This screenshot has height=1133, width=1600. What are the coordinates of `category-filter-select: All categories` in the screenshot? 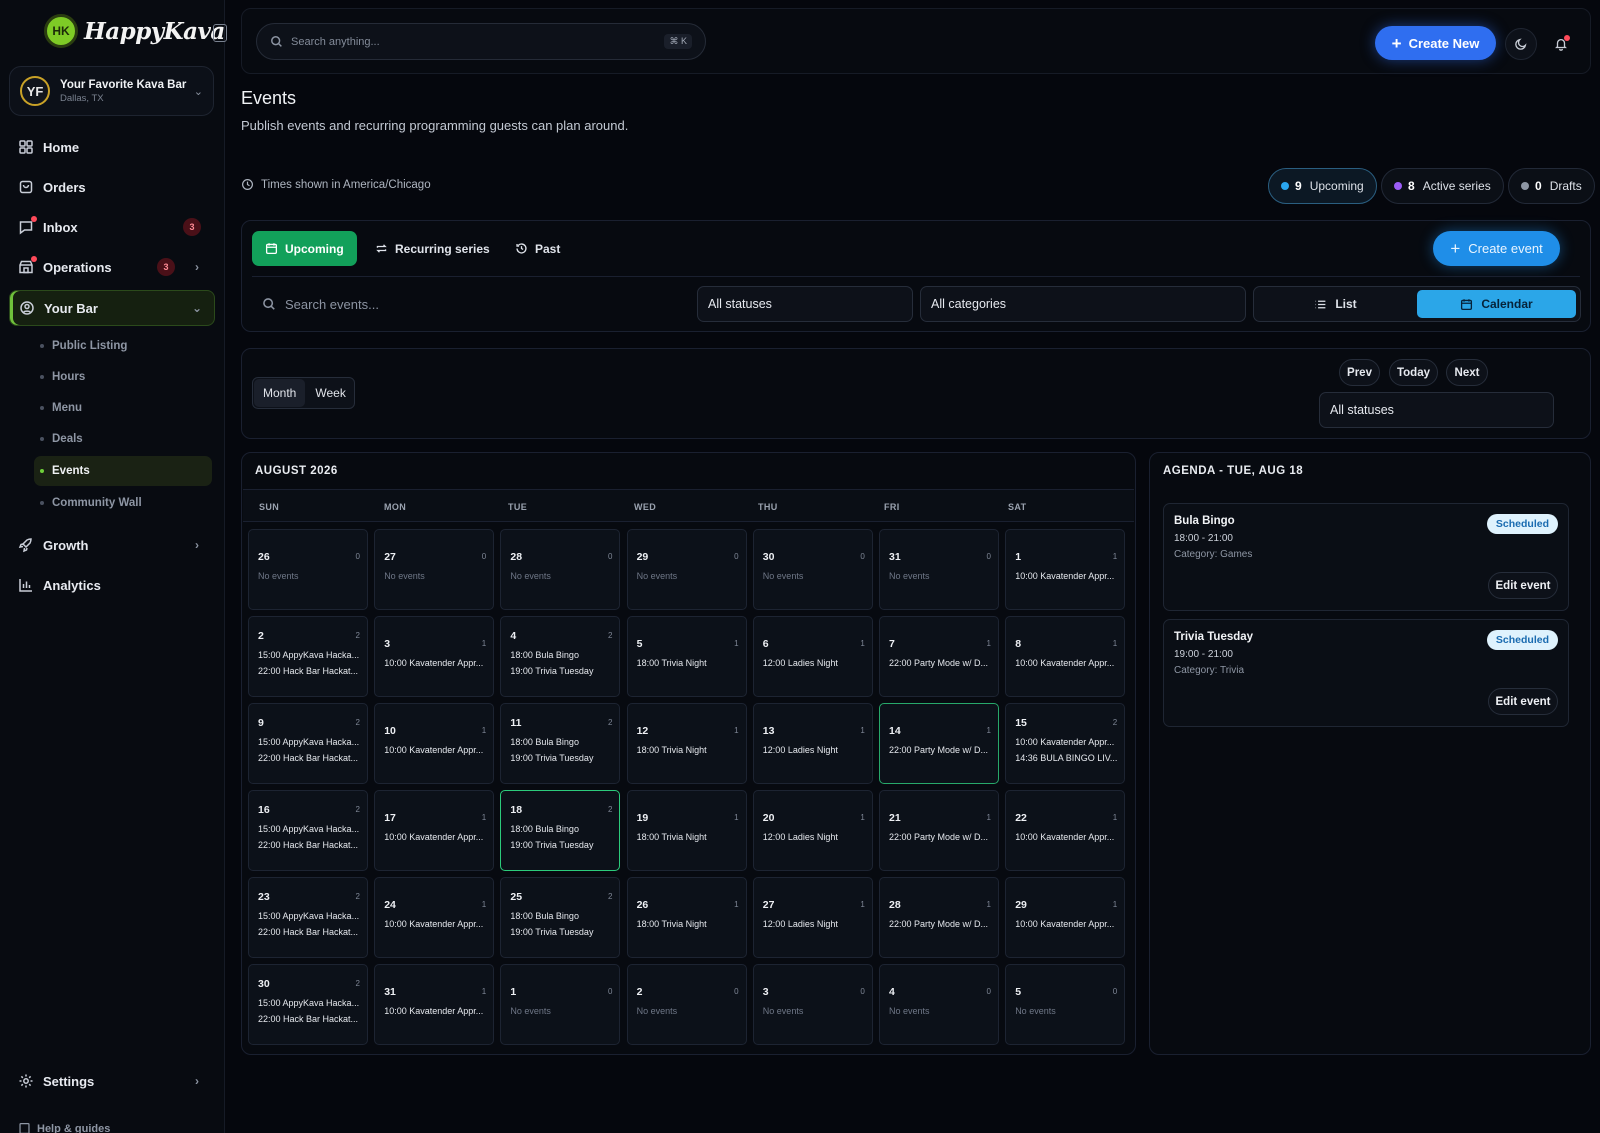 It's located at (1083, 304).